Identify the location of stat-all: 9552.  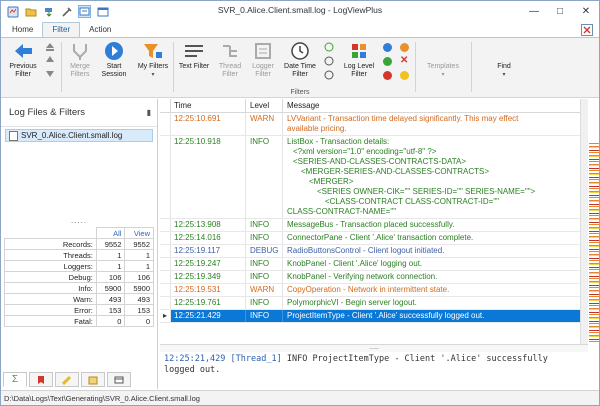
(110, 244).